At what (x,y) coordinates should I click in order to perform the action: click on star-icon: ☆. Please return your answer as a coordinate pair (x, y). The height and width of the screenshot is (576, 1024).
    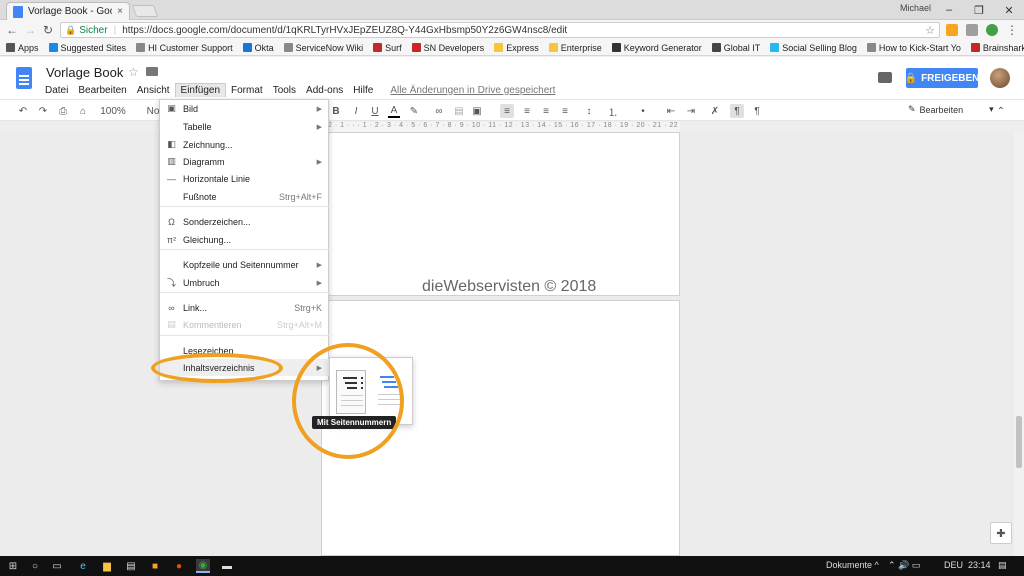
    Looking at the image, I should click on (133, 72).